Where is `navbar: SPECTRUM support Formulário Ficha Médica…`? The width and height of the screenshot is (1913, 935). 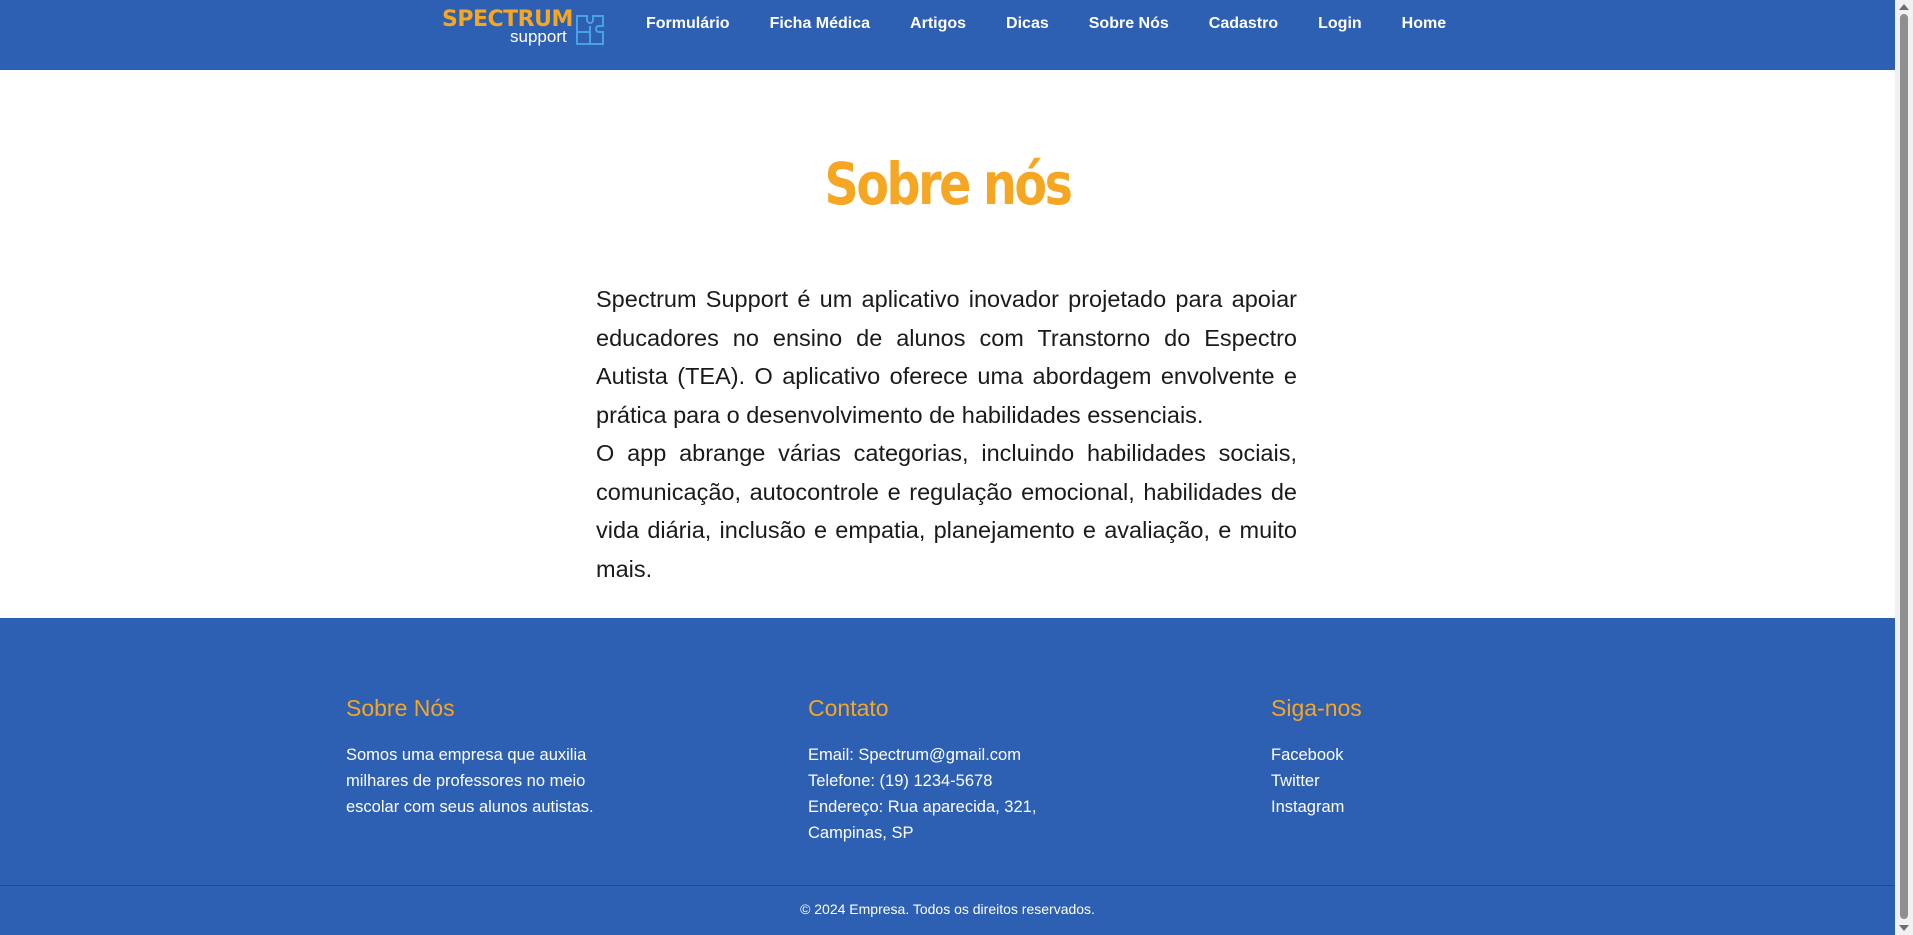
navbar: SPECTRUM support Formulário Ficha Médica… is located at coordinates (947, 35).